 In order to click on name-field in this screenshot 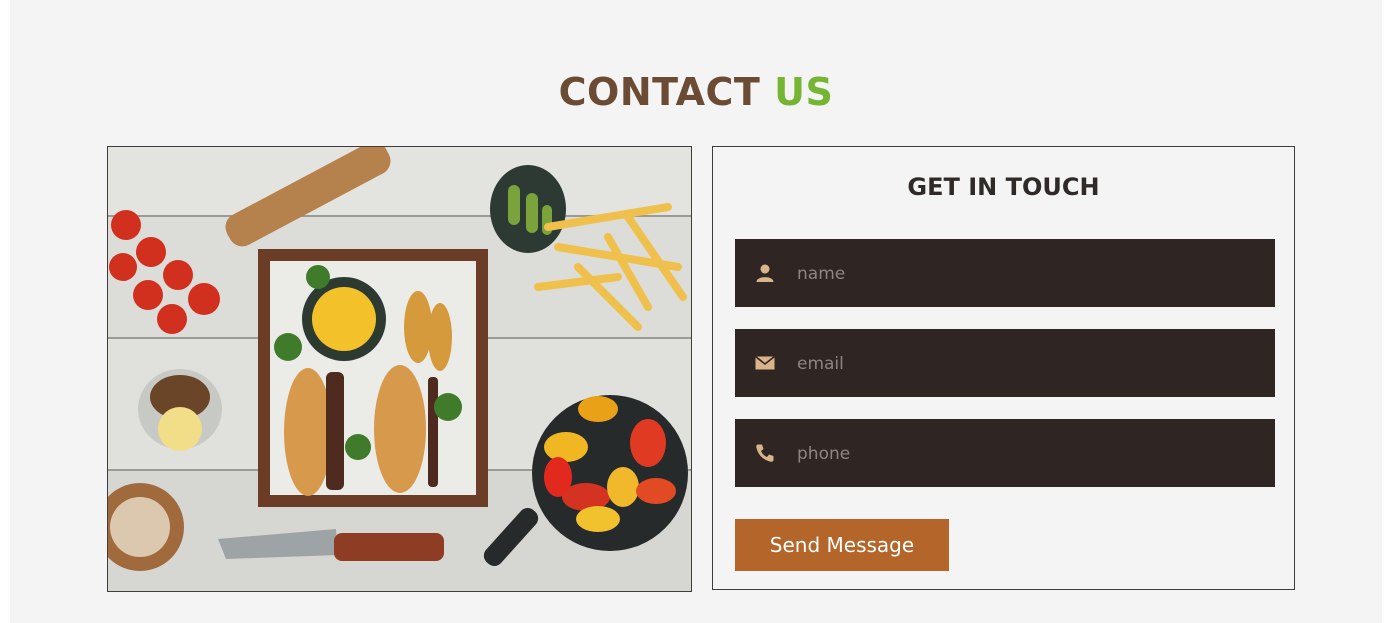, I will do `click(1005, 274)`.